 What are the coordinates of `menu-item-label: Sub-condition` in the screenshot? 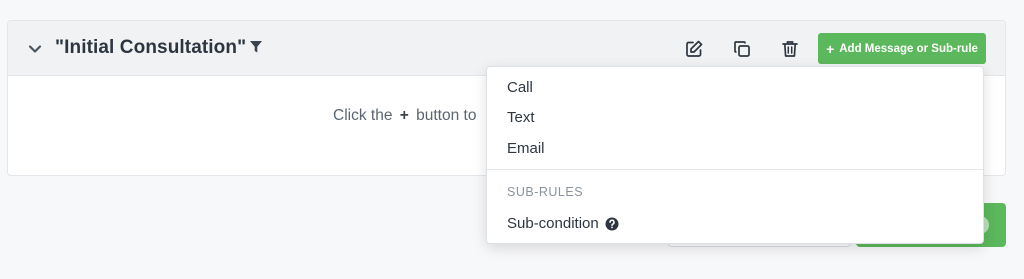 It's located at (553, 223).